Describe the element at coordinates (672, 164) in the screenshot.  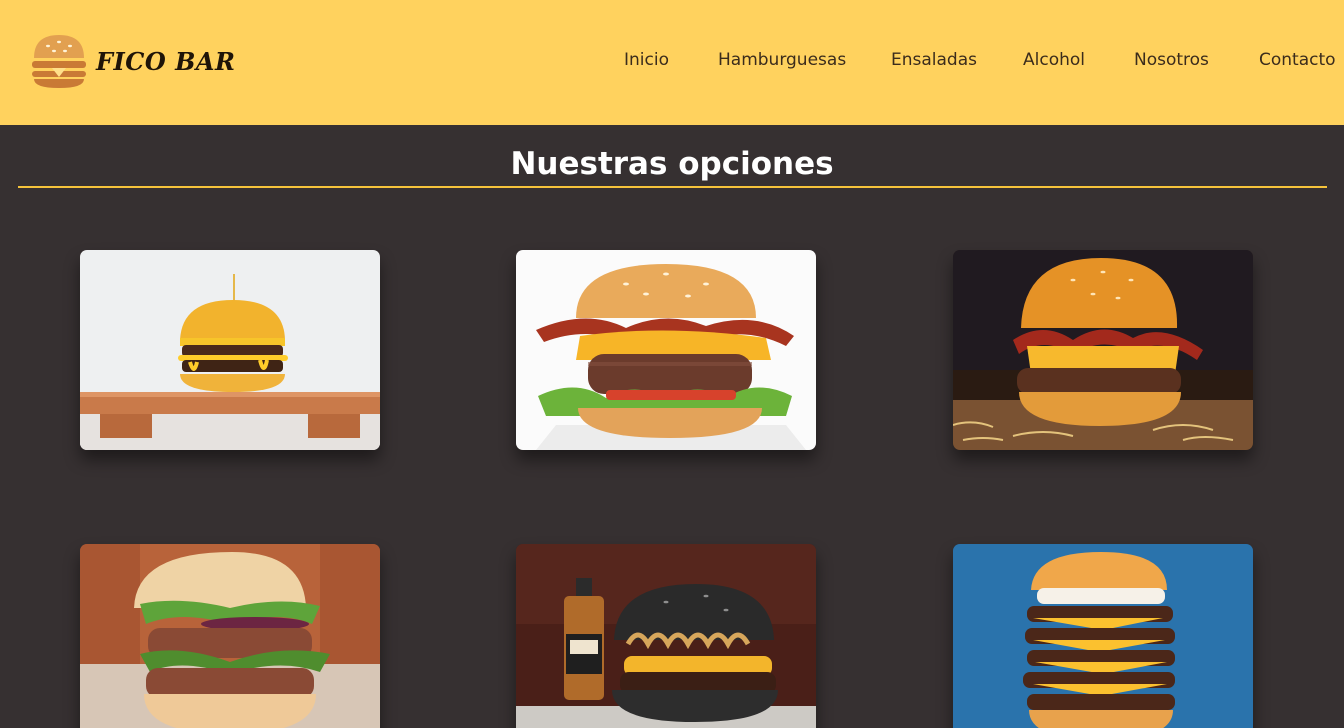
I see `section-title: Nuestras opciones` at that location.